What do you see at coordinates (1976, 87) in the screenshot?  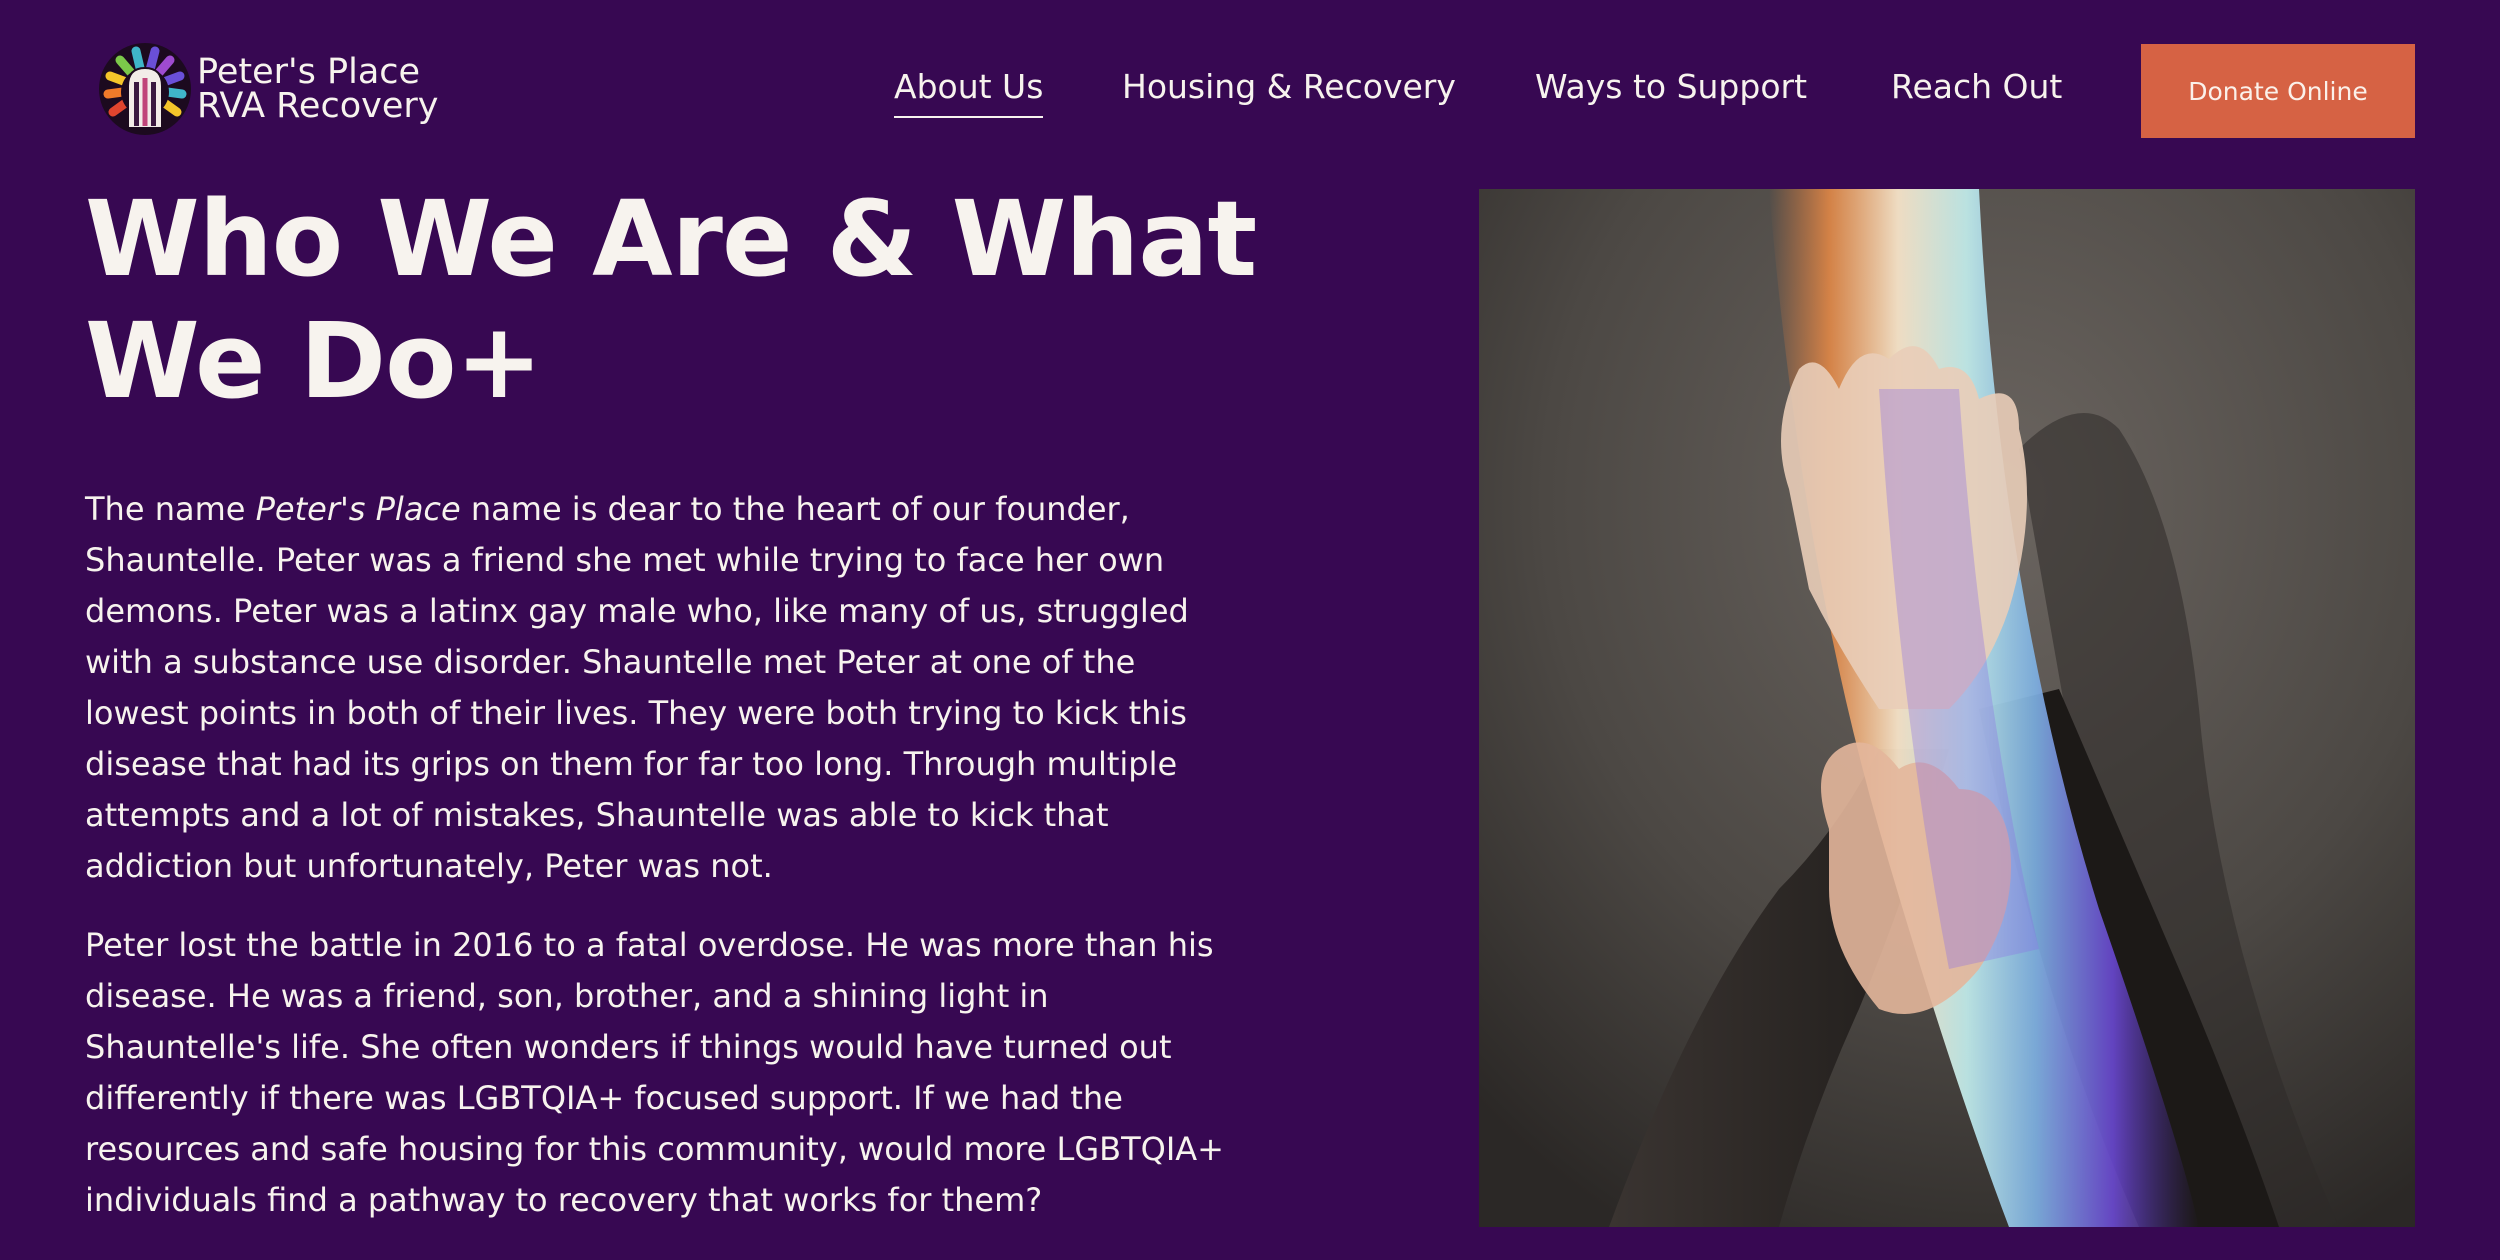 I see `nav-reach-out: Reach Out` at bounding box center [1976, 87].